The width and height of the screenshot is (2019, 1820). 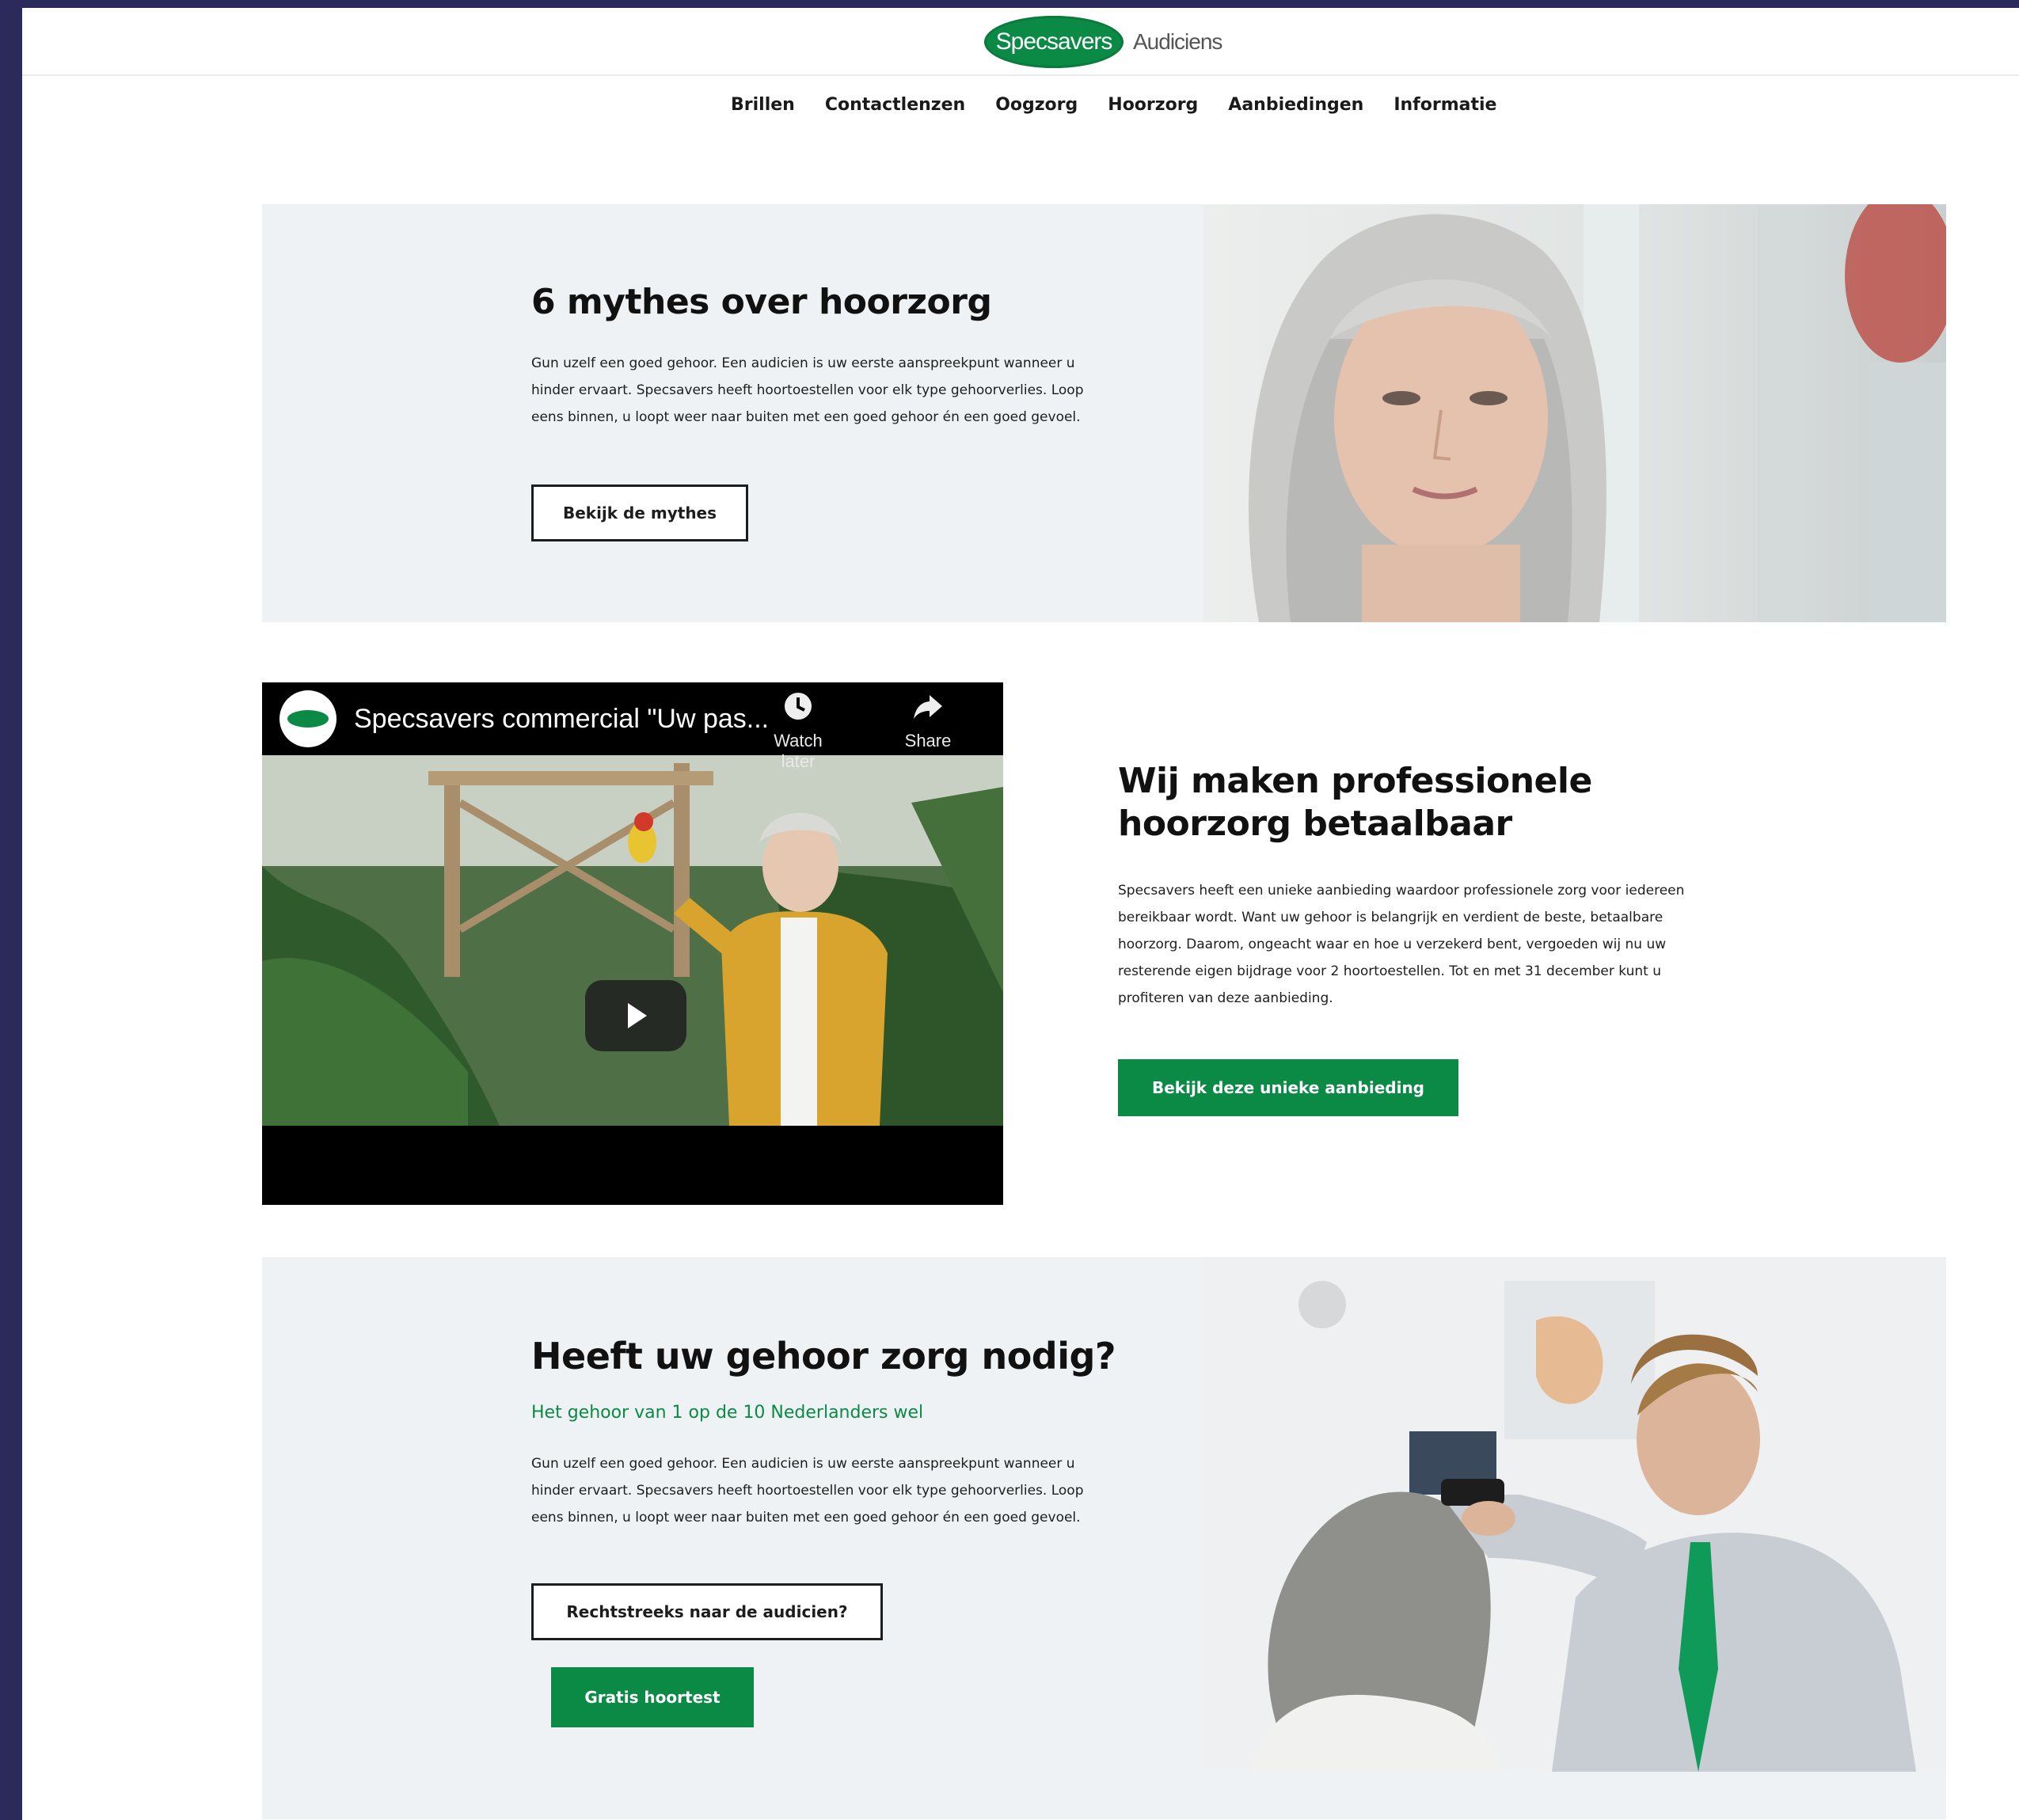 I want to click on specsavers-logo: Specsavers Audiciens, so click(x=1103, y=42).